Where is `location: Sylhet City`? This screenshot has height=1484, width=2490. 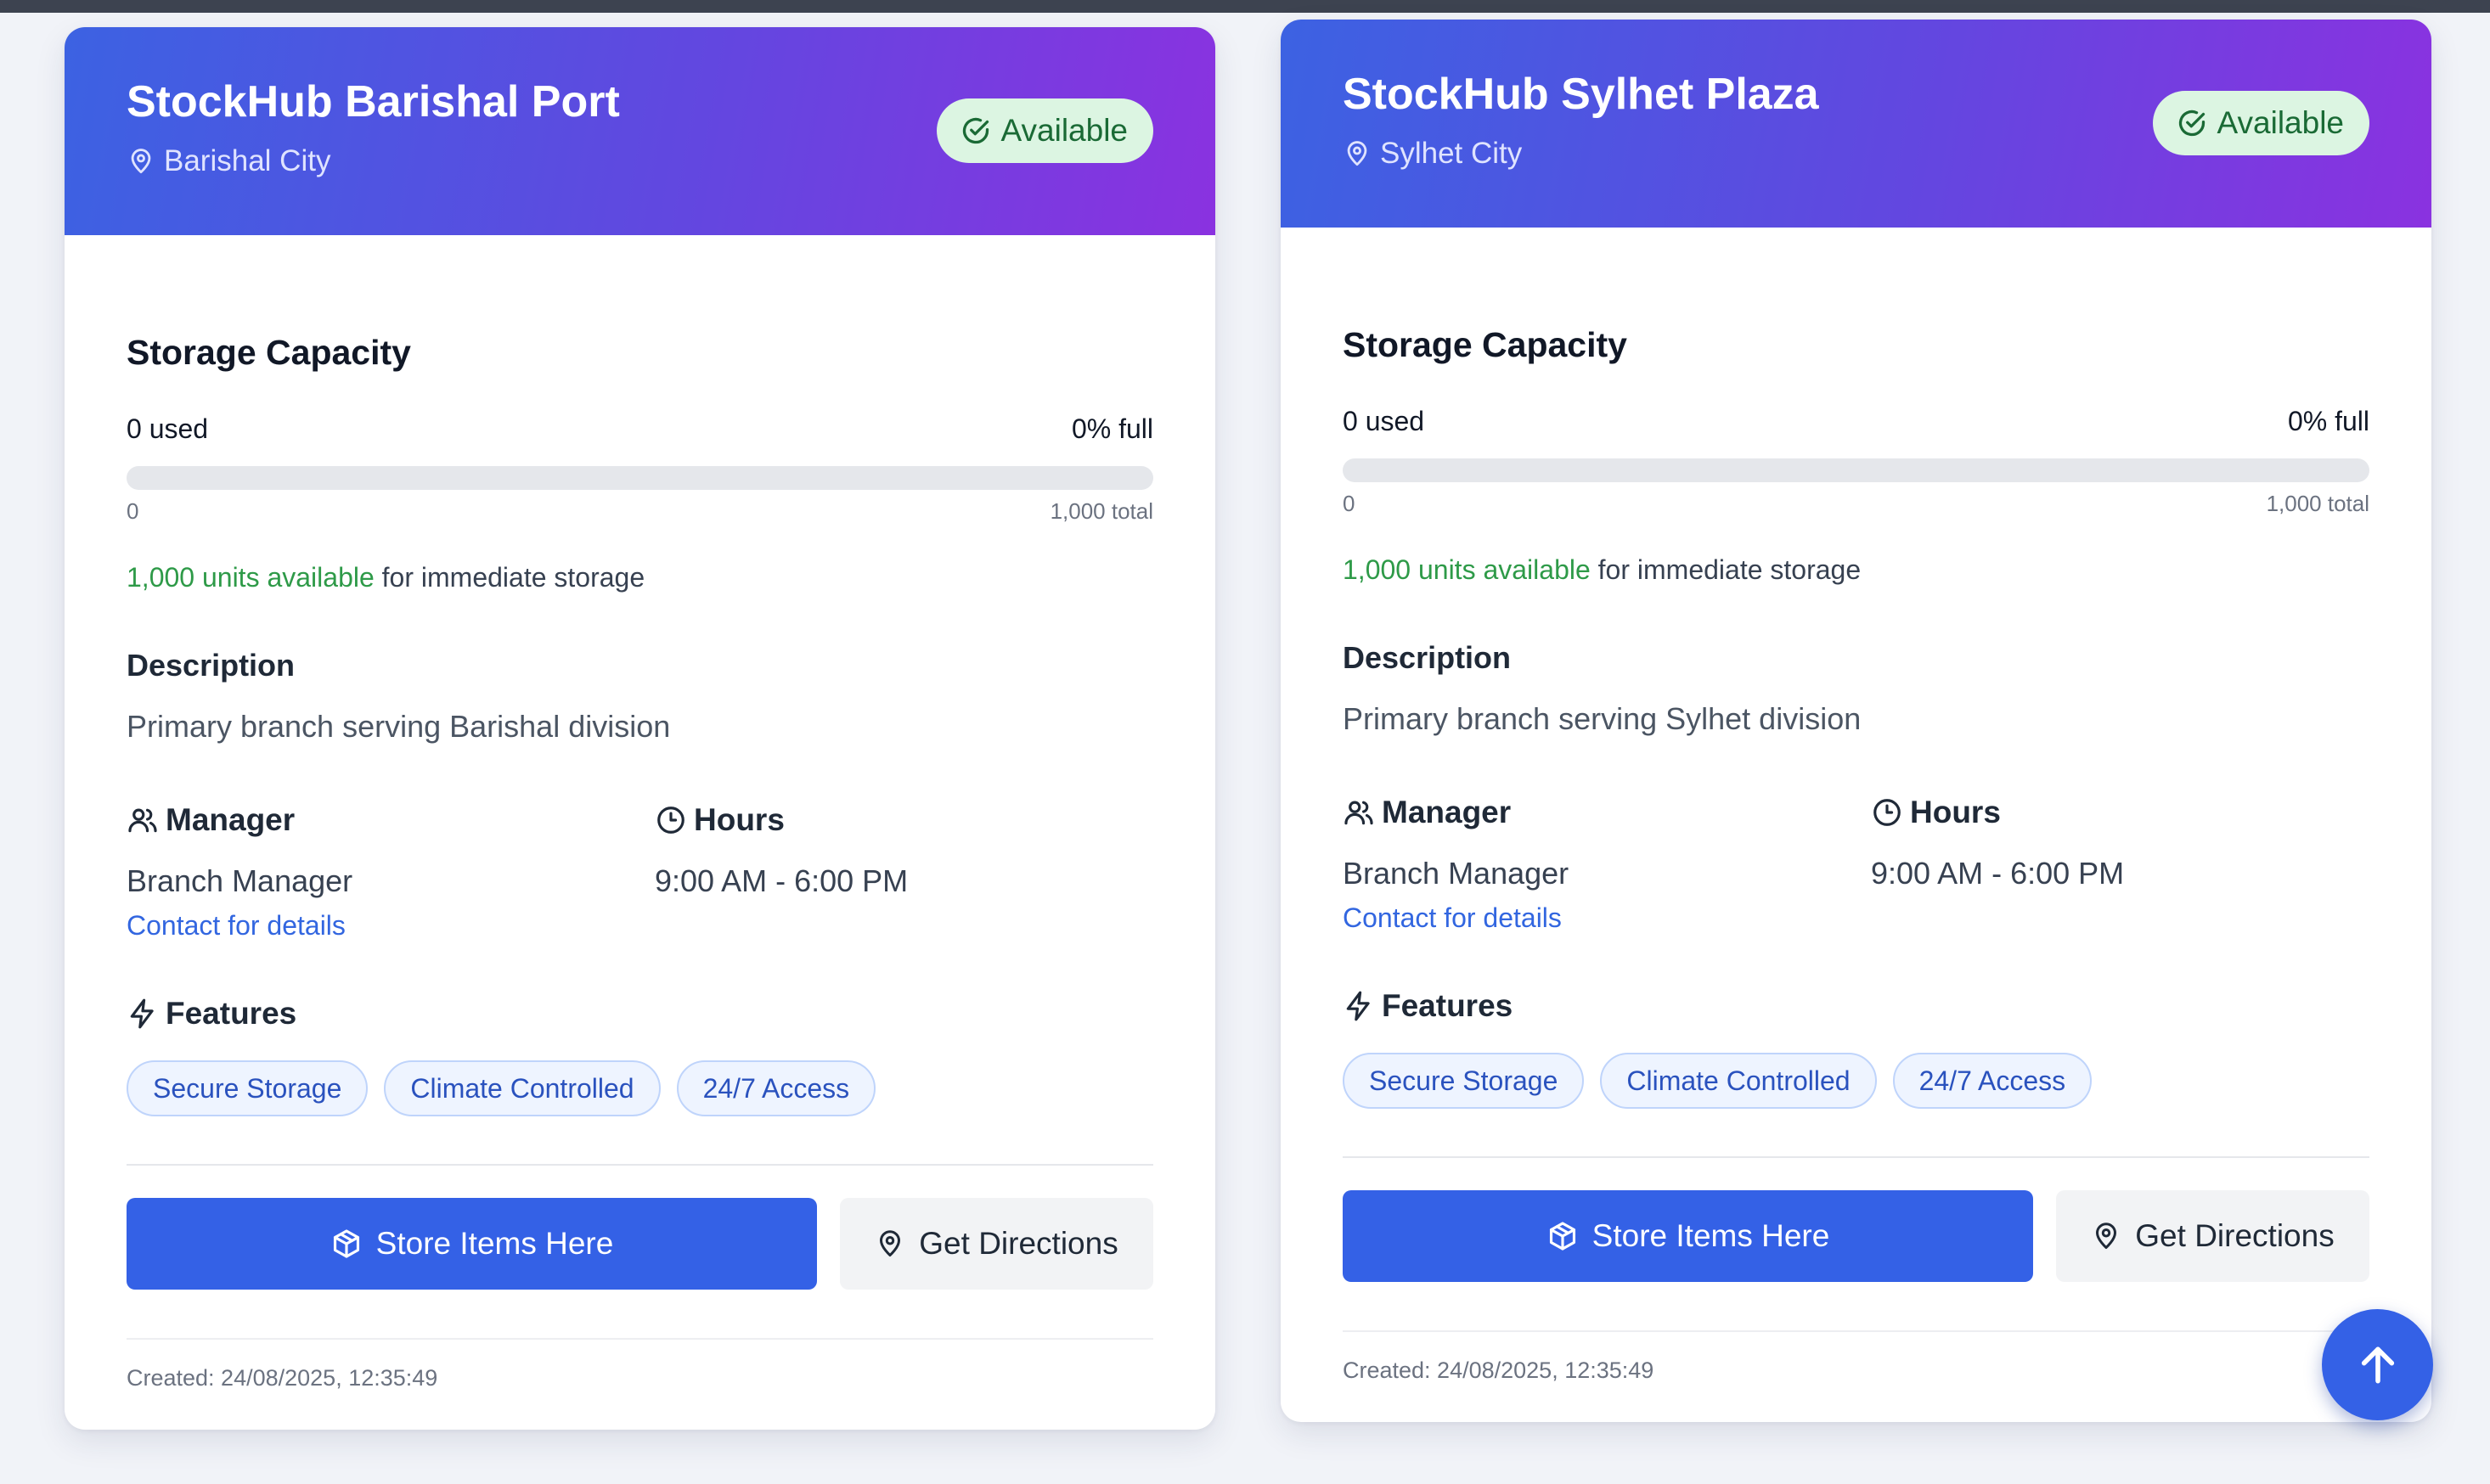 location: Sylhet City is located at coordinates (1432, 154).